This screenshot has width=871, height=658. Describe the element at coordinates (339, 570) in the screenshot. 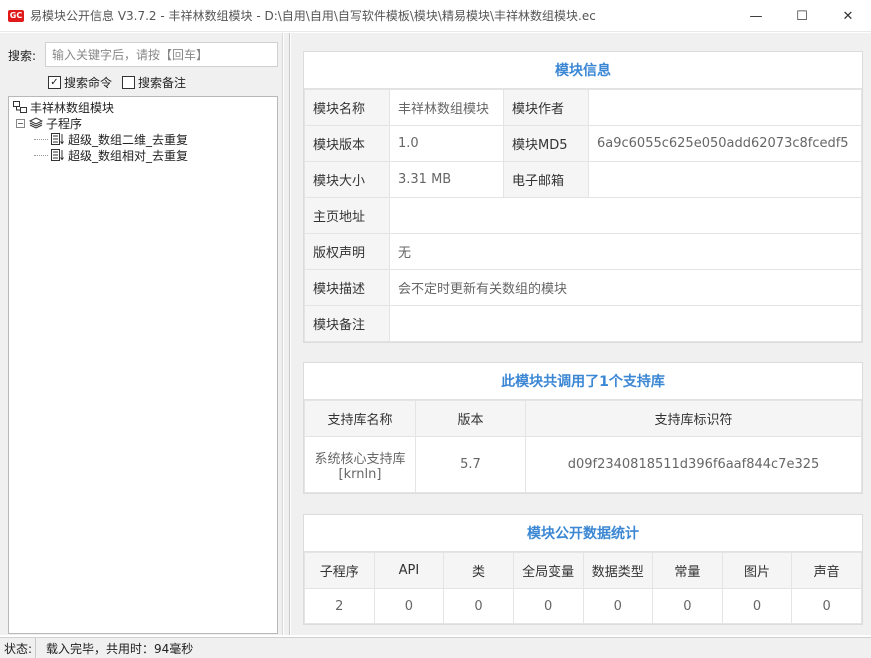

I see `column-header: 子程序` at that location.